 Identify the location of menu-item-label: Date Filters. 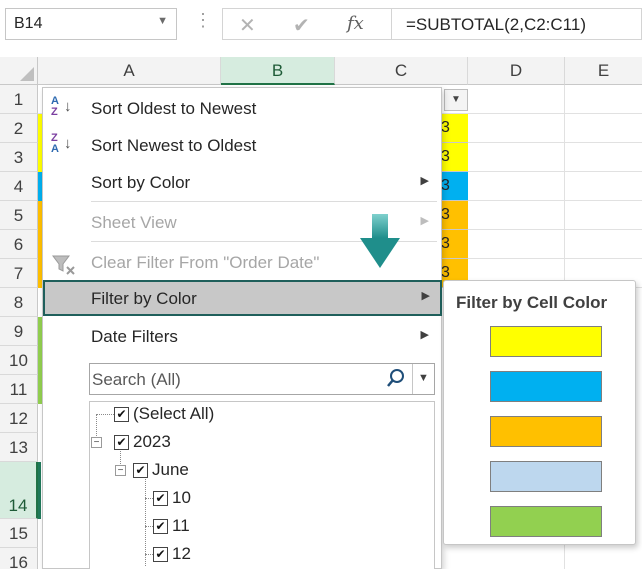
(134, 336).